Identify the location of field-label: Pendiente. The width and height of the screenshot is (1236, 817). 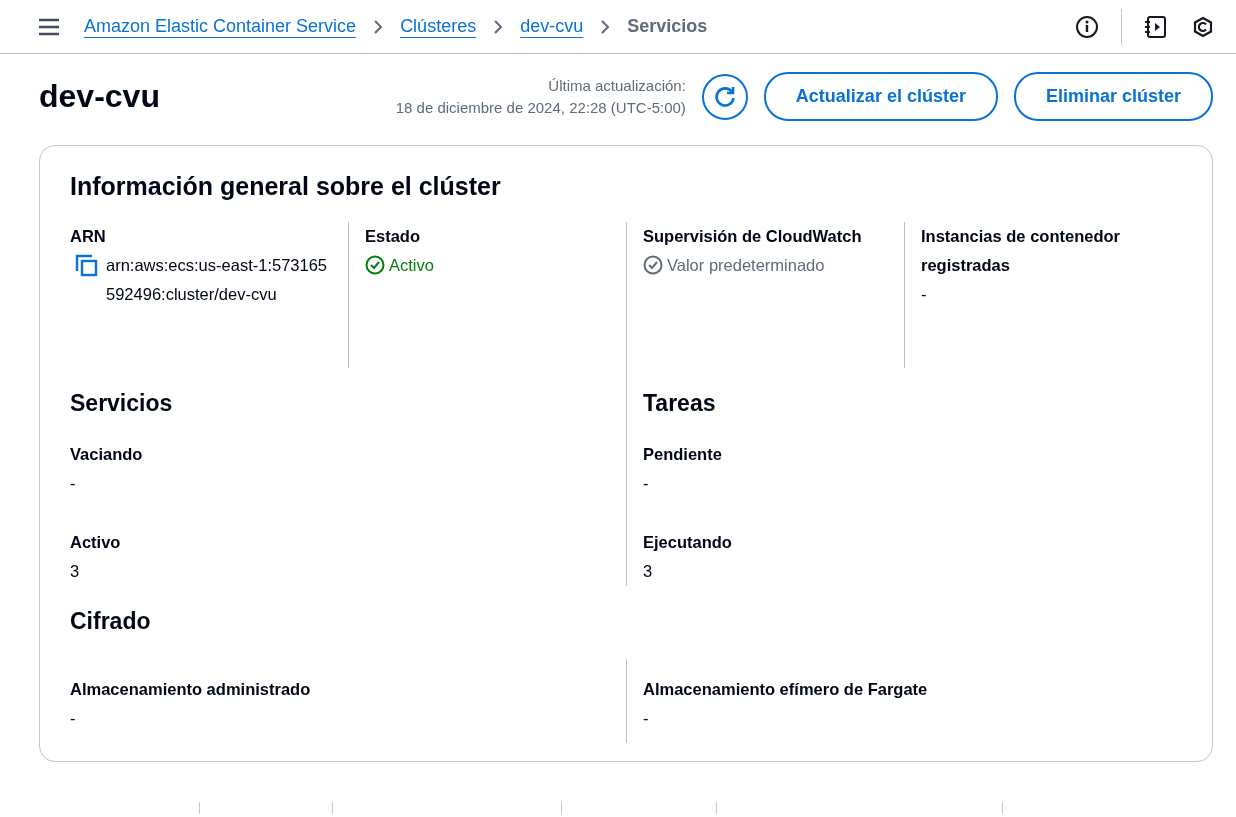
(683, 454).